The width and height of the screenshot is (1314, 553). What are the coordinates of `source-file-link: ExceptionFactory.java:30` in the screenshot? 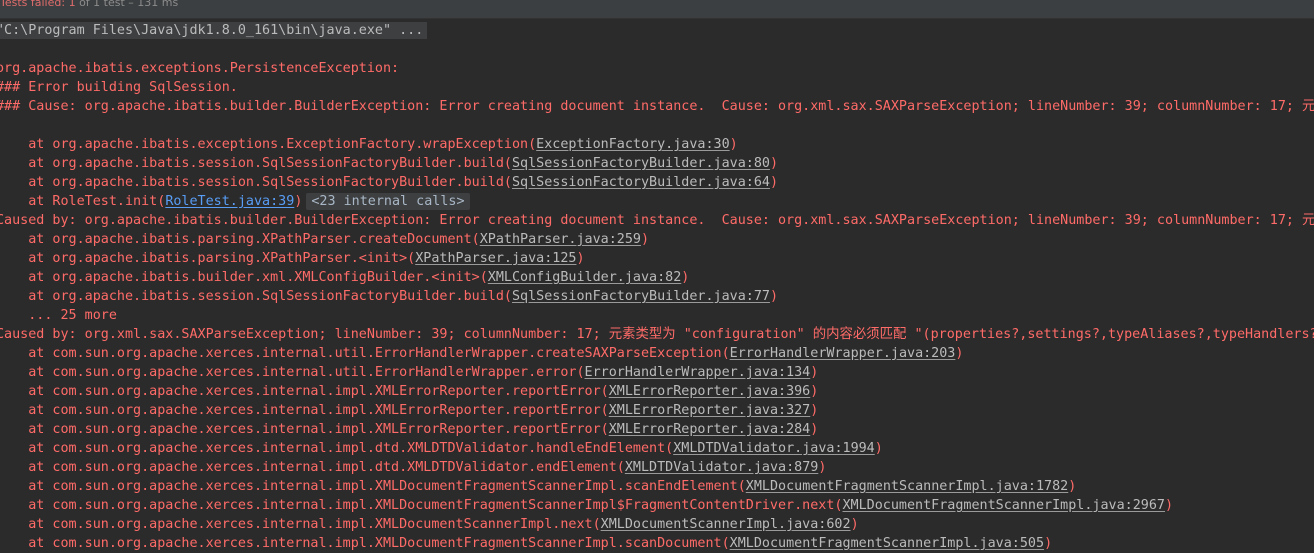 It's located at (632, 144).